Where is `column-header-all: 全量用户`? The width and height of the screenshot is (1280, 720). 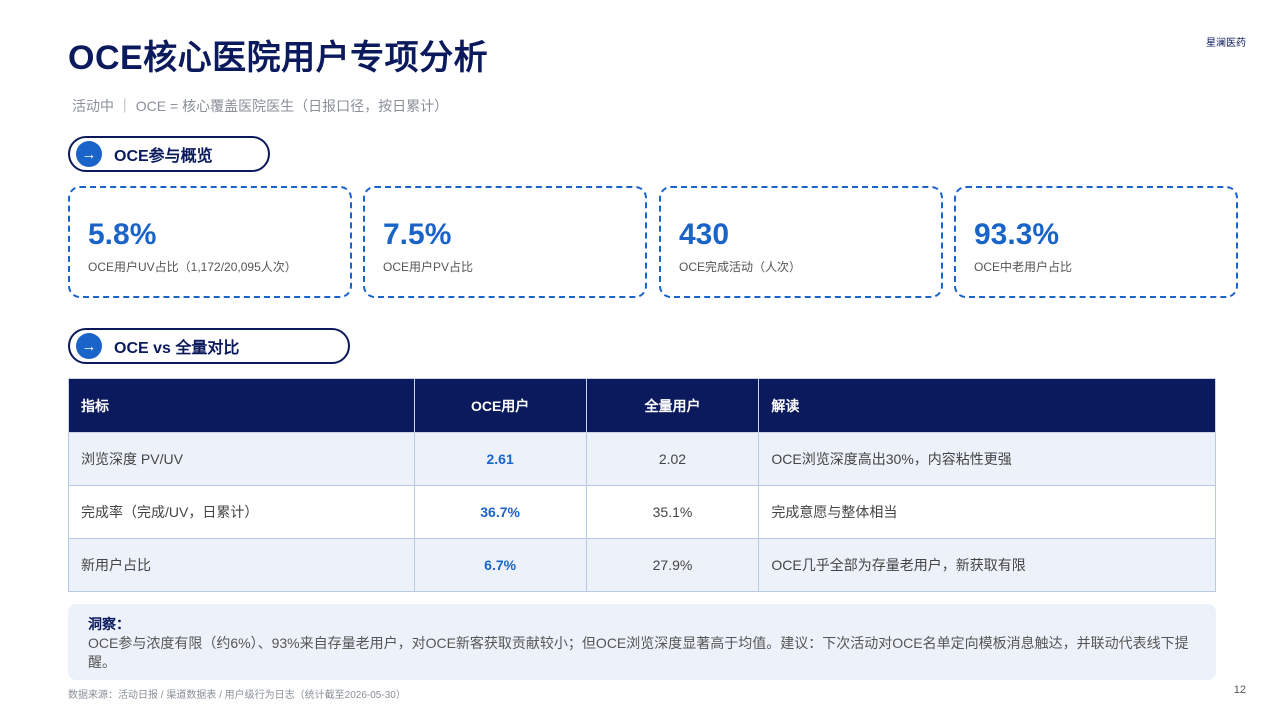
column-header-all: 全量用户 is located at coordinates (672, 405).